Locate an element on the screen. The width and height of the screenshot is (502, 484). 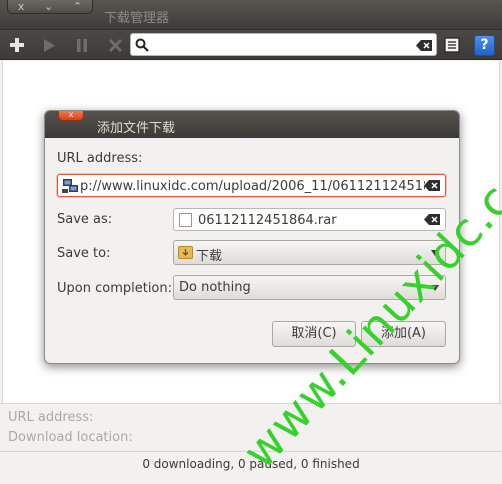
status-text: 0 downloading, 0 paused, 0 finished is located at coordinates (251, 464).